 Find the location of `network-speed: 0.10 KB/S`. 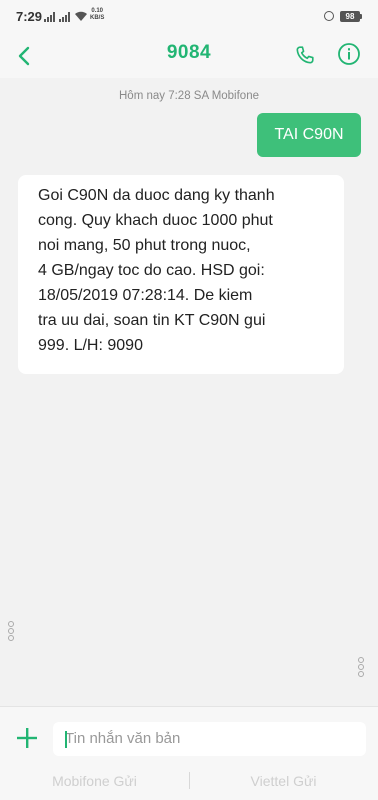

network-speed: 0.10 KB/S is located at coordinates (97, 14).